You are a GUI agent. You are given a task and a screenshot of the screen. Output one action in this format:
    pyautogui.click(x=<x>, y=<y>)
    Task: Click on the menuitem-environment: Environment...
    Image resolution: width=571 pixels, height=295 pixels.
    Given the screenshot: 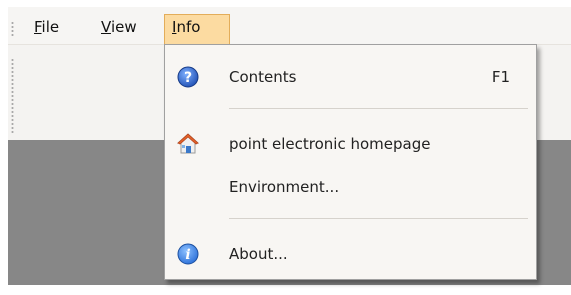 What is the action you would take?
    pyautogui.click(x=350, y=187)
    